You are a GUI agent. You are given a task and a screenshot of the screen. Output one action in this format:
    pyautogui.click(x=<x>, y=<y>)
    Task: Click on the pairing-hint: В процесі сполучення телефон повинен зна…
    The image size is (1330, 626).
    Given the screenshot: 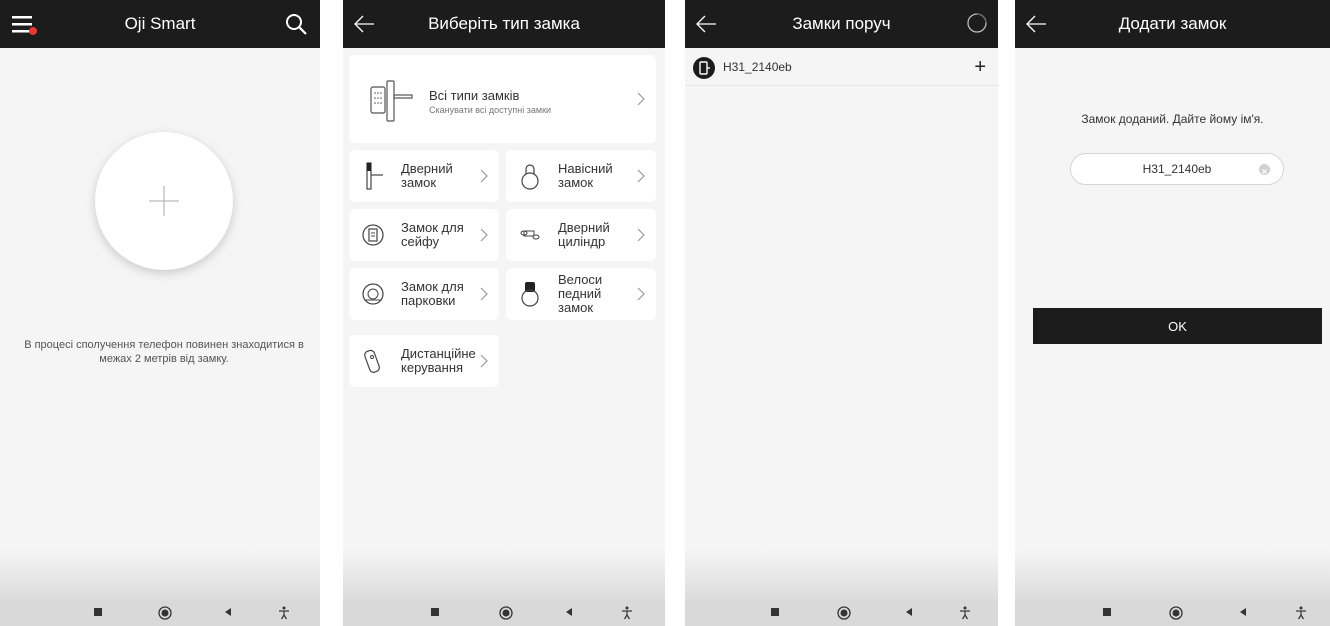 What is the action you would take?
    pyautogui.click(x=164, y=352)
    